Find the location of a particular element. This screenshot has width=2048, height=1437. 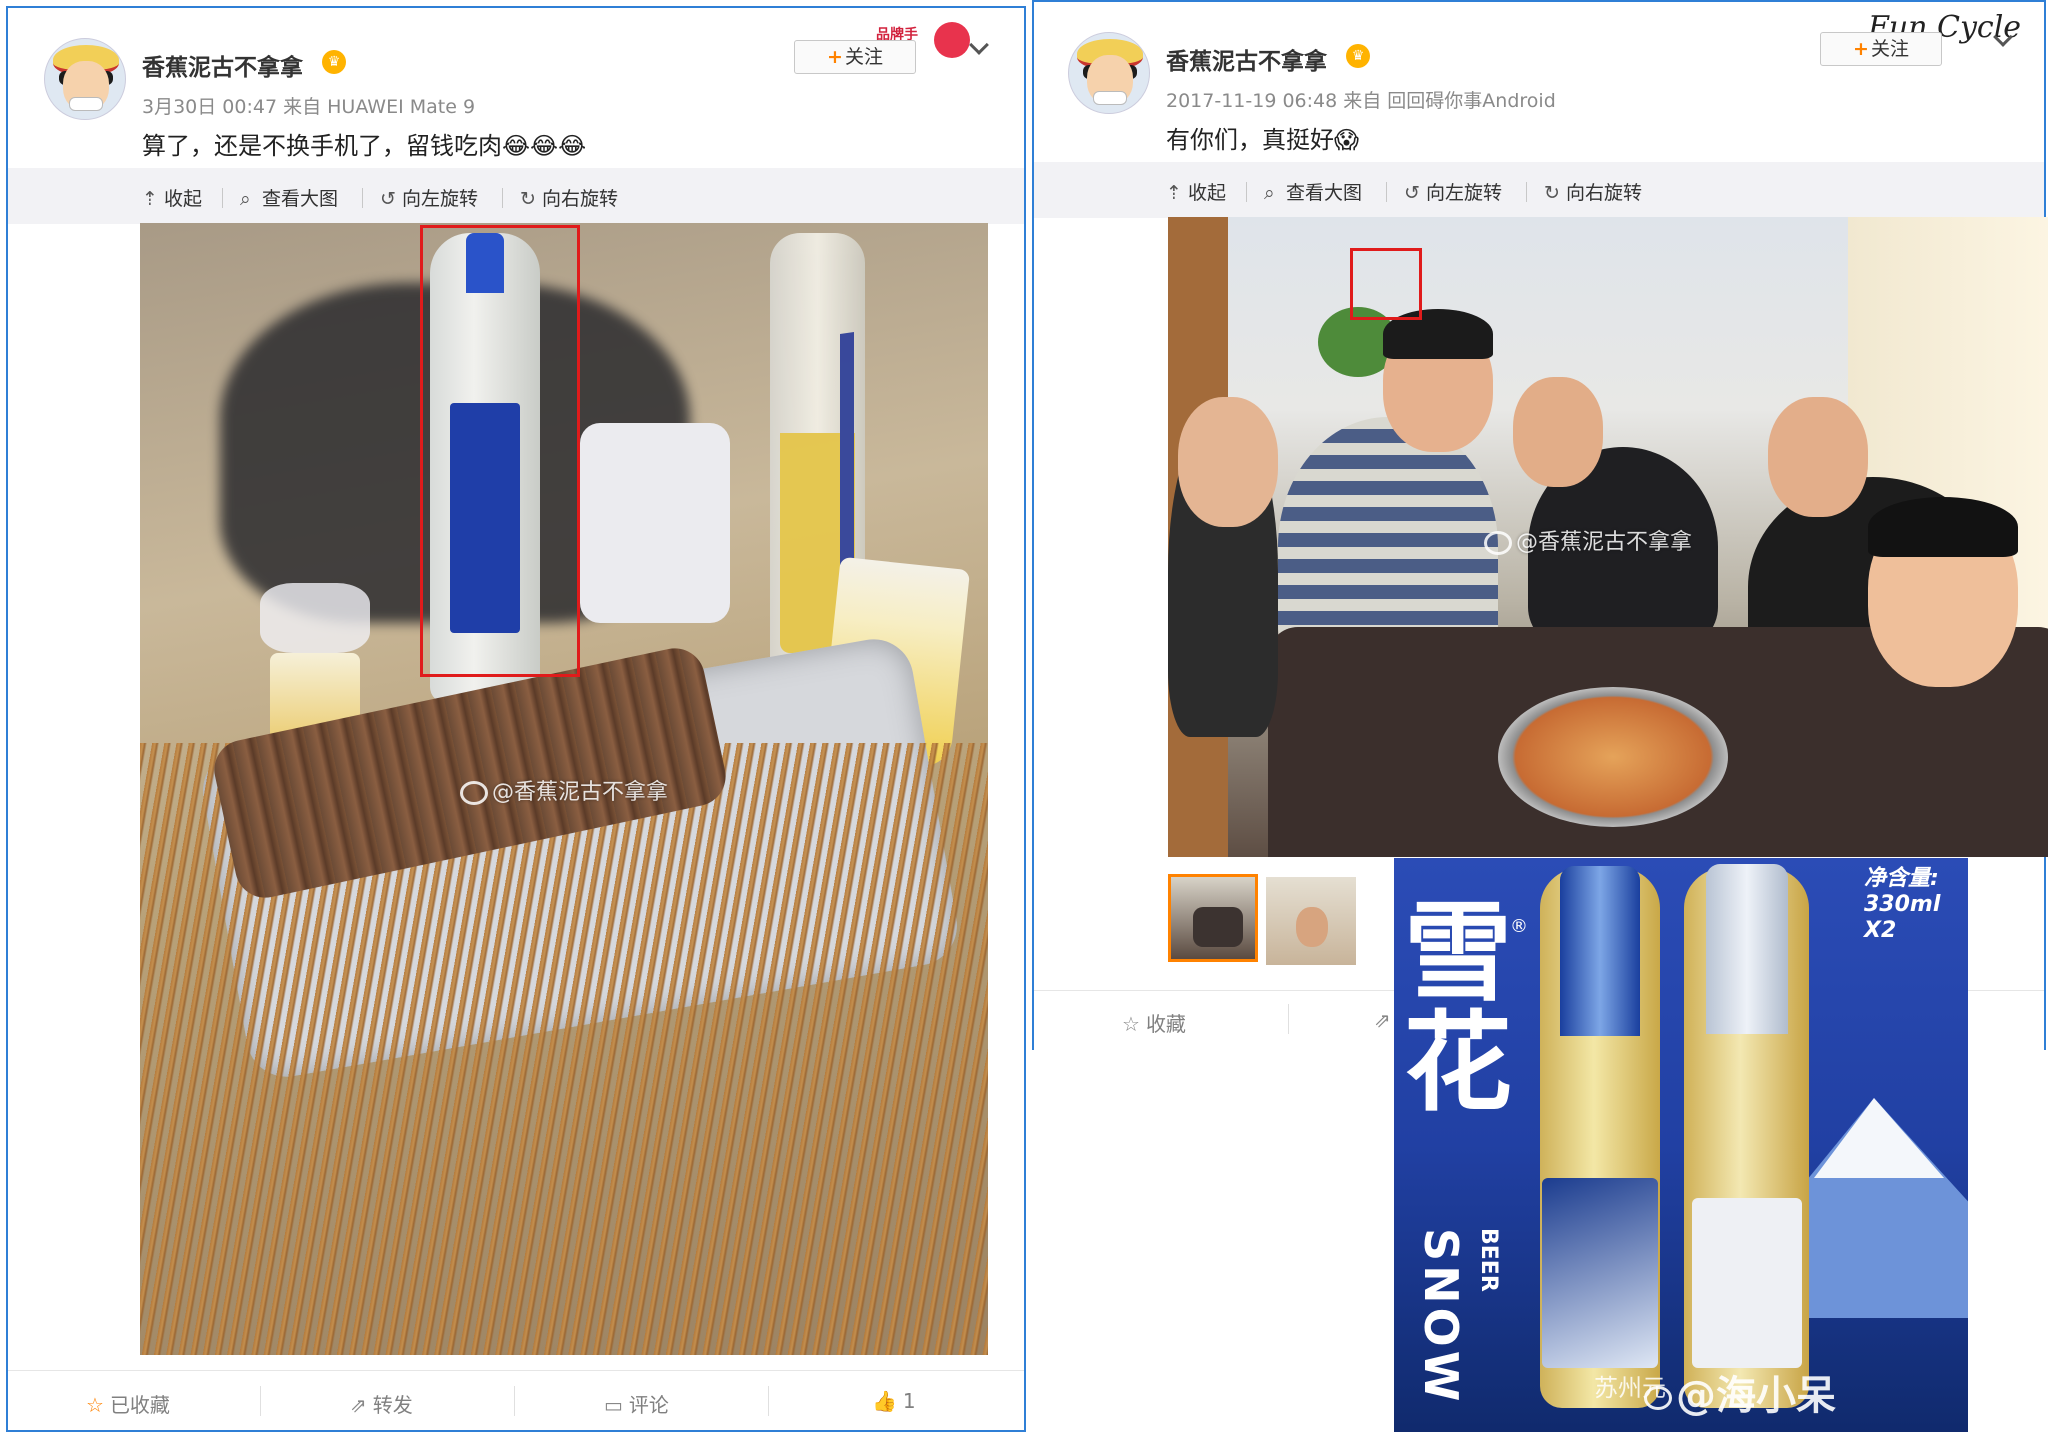

sticker-face-icon is located at coordinates (952, 40).